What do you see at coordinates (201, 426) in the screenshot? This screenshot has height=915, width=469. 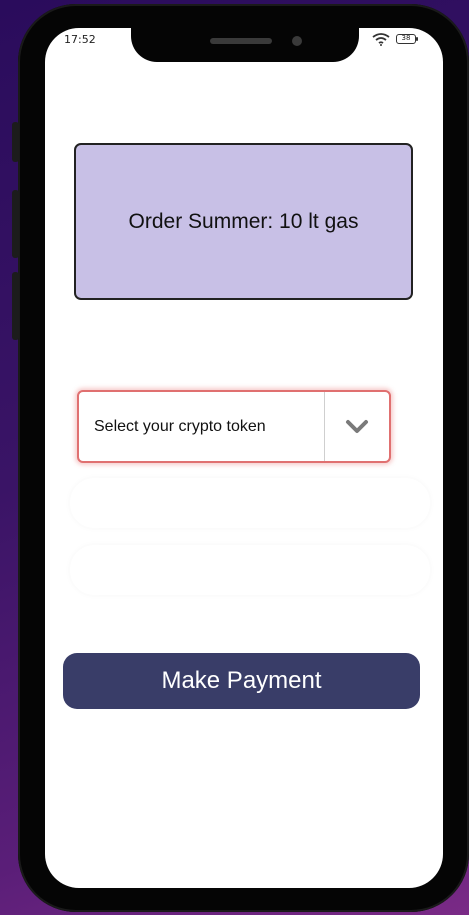 I see `crypto-token-select-label: Select your crypto token` at bounding box center [201, 426].